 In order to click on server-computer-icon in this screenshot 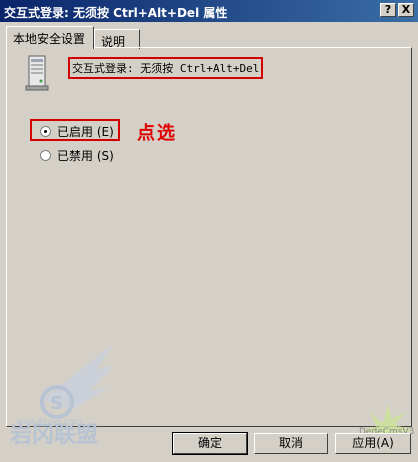, I will do `click(37, 73)`.